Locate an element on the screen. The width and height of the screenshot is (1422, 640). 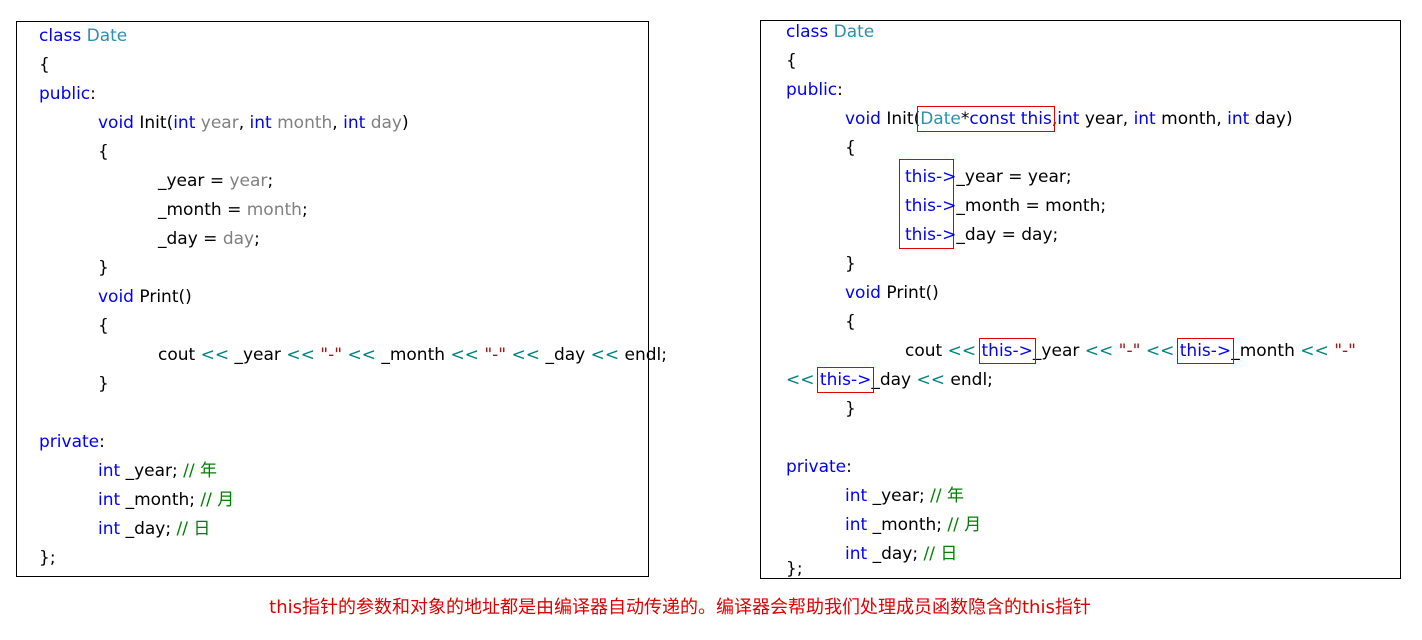
public-keyword: public is located at coordinates (65, 94).